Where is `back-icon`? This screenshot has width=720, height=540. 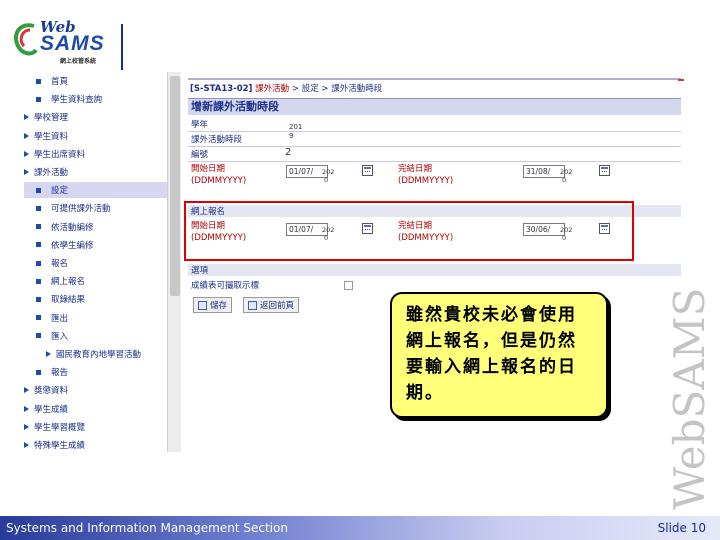
back-icon is located at coordinates (252, 305).